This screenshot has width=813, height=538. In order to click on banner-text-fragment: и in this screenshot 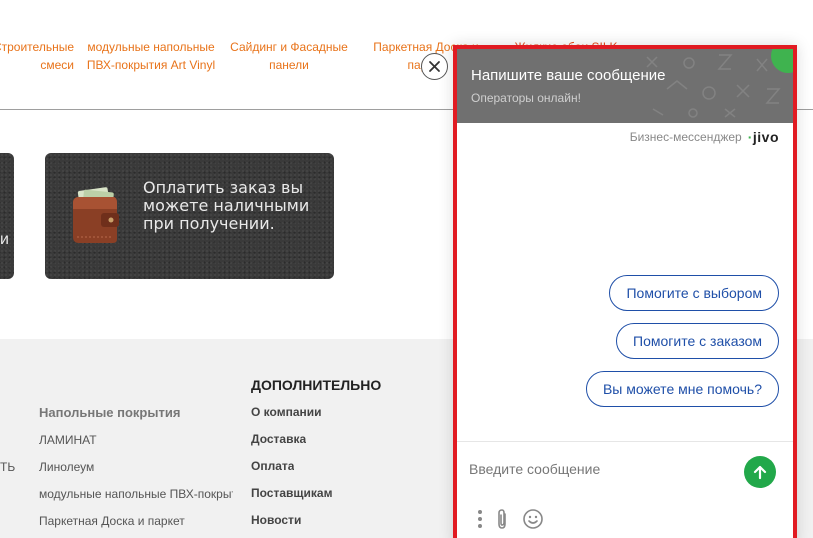, I will do `click(4, 239)`.